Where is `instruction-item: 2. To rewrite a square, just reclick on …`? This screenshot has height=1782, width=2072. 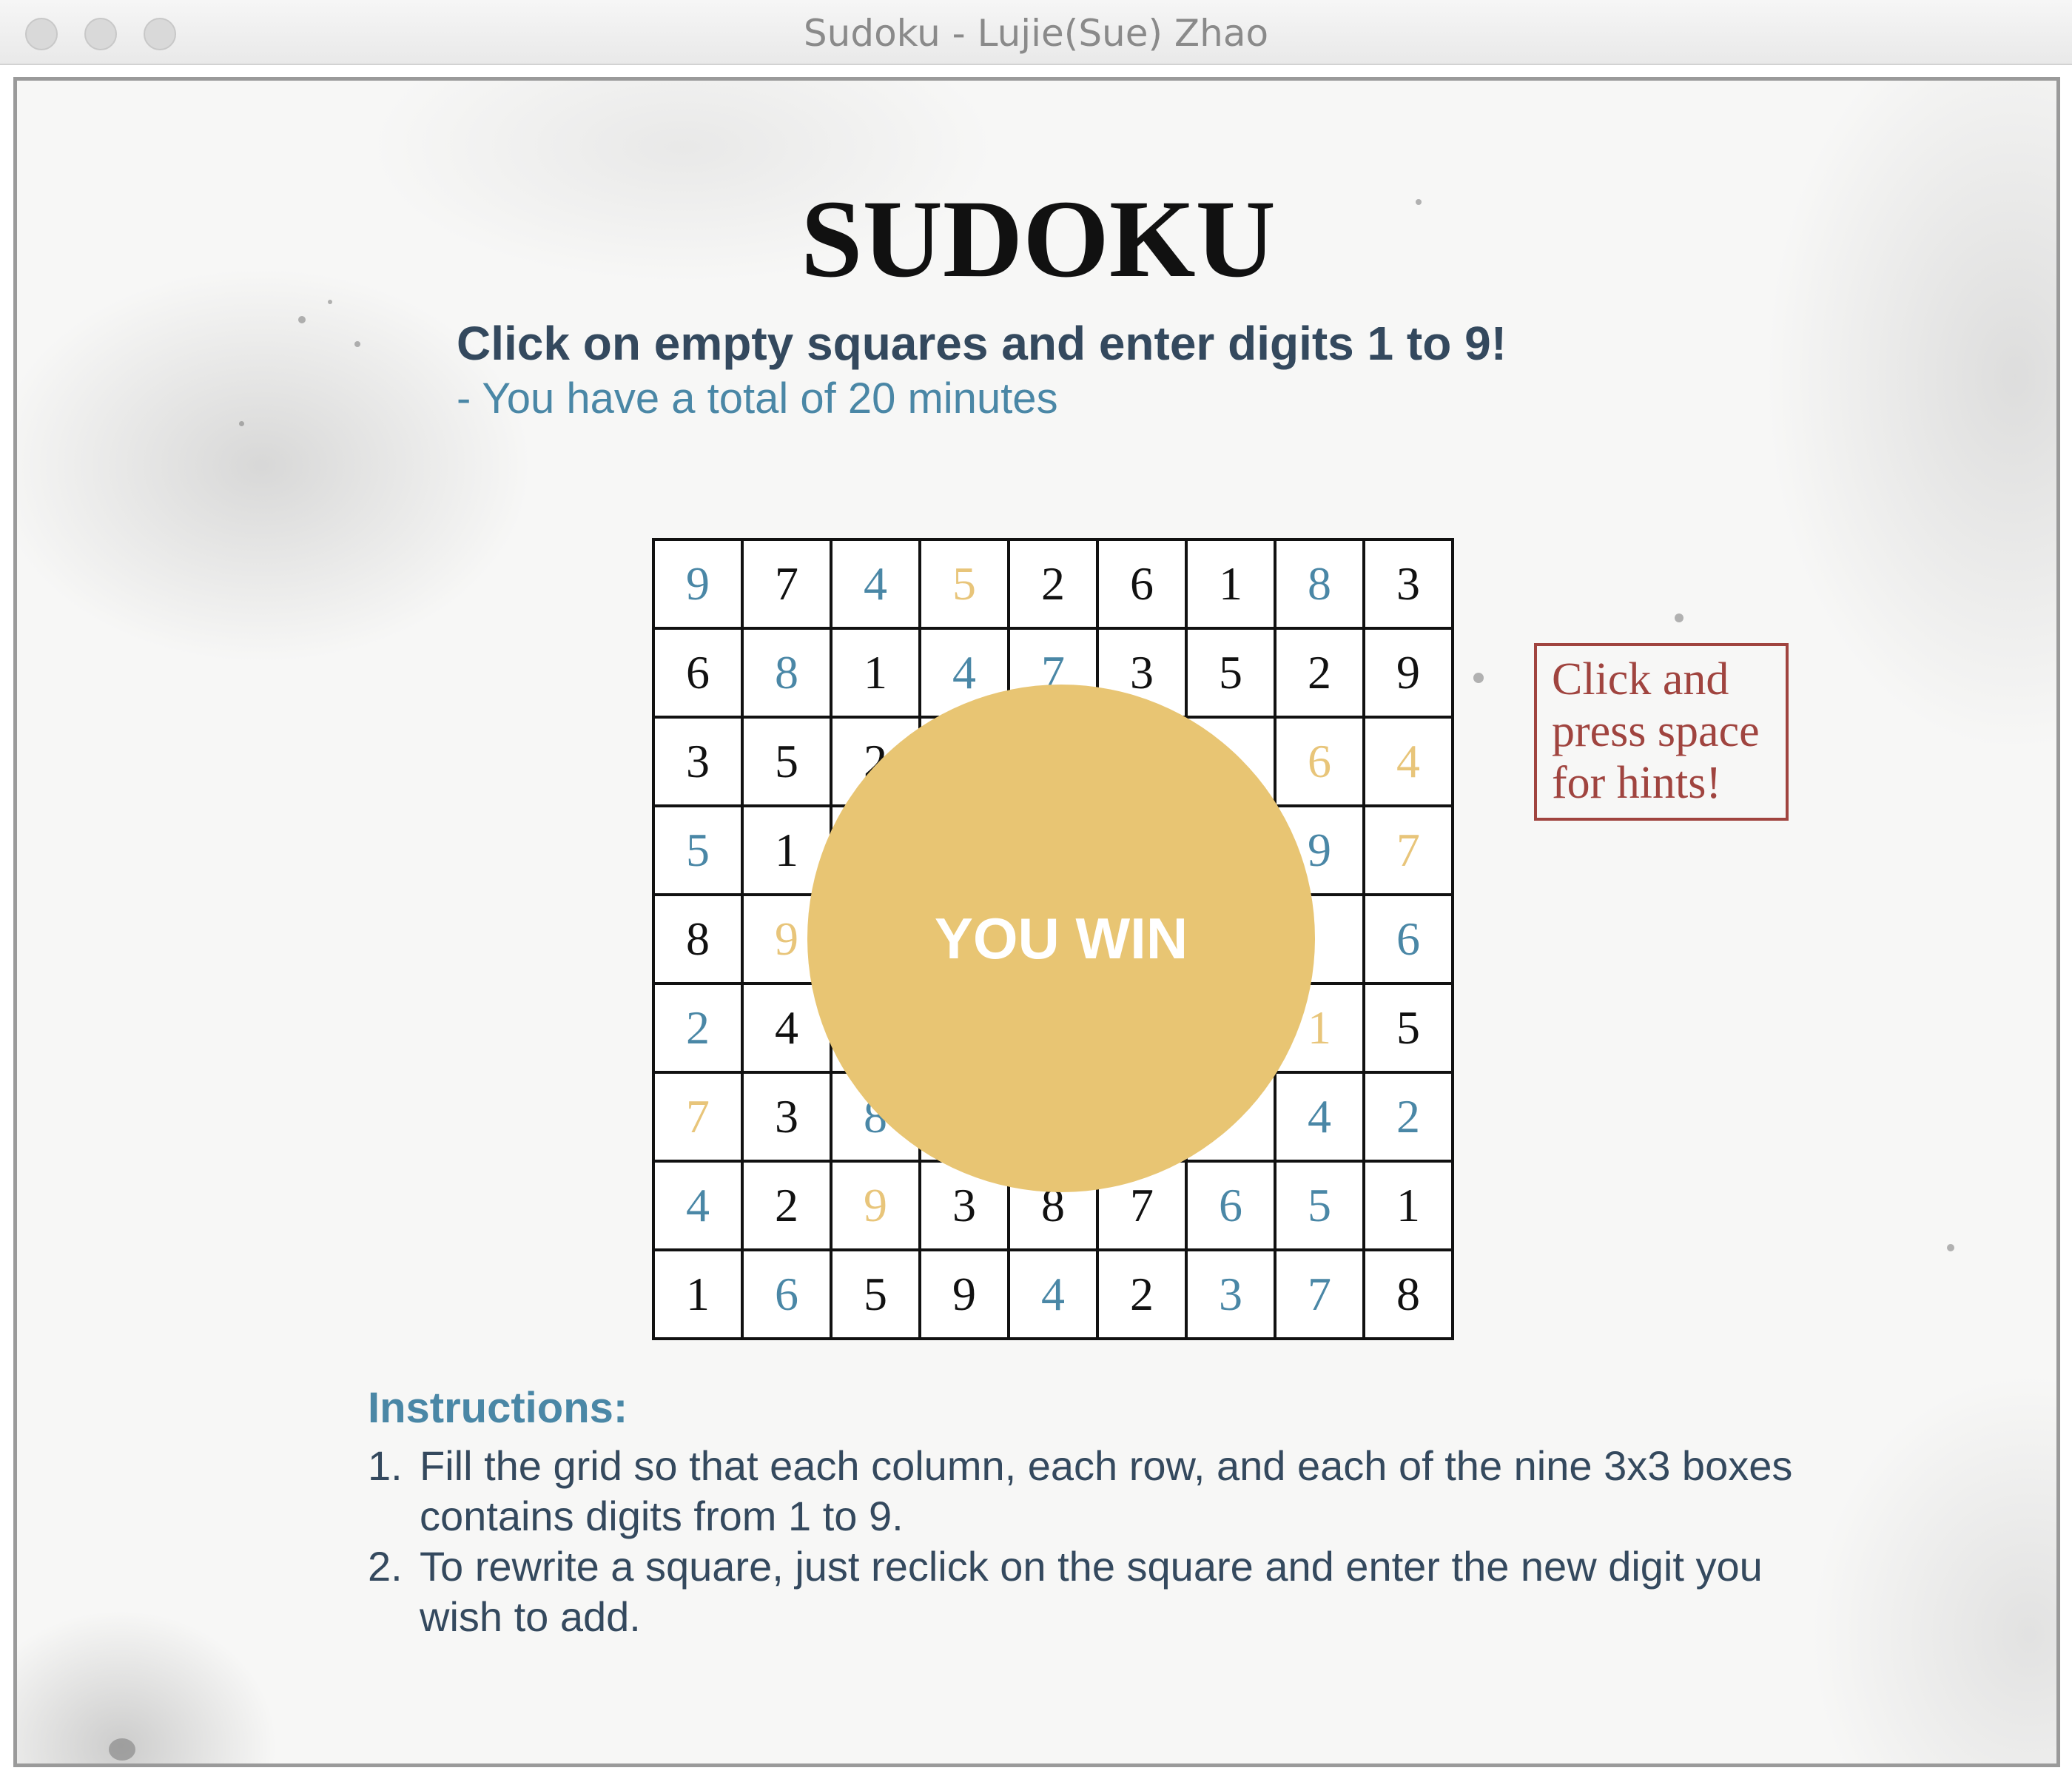
instruction-item: 2. To rewrite a square, just reclick on … is located at coordinates (1093, 1592).